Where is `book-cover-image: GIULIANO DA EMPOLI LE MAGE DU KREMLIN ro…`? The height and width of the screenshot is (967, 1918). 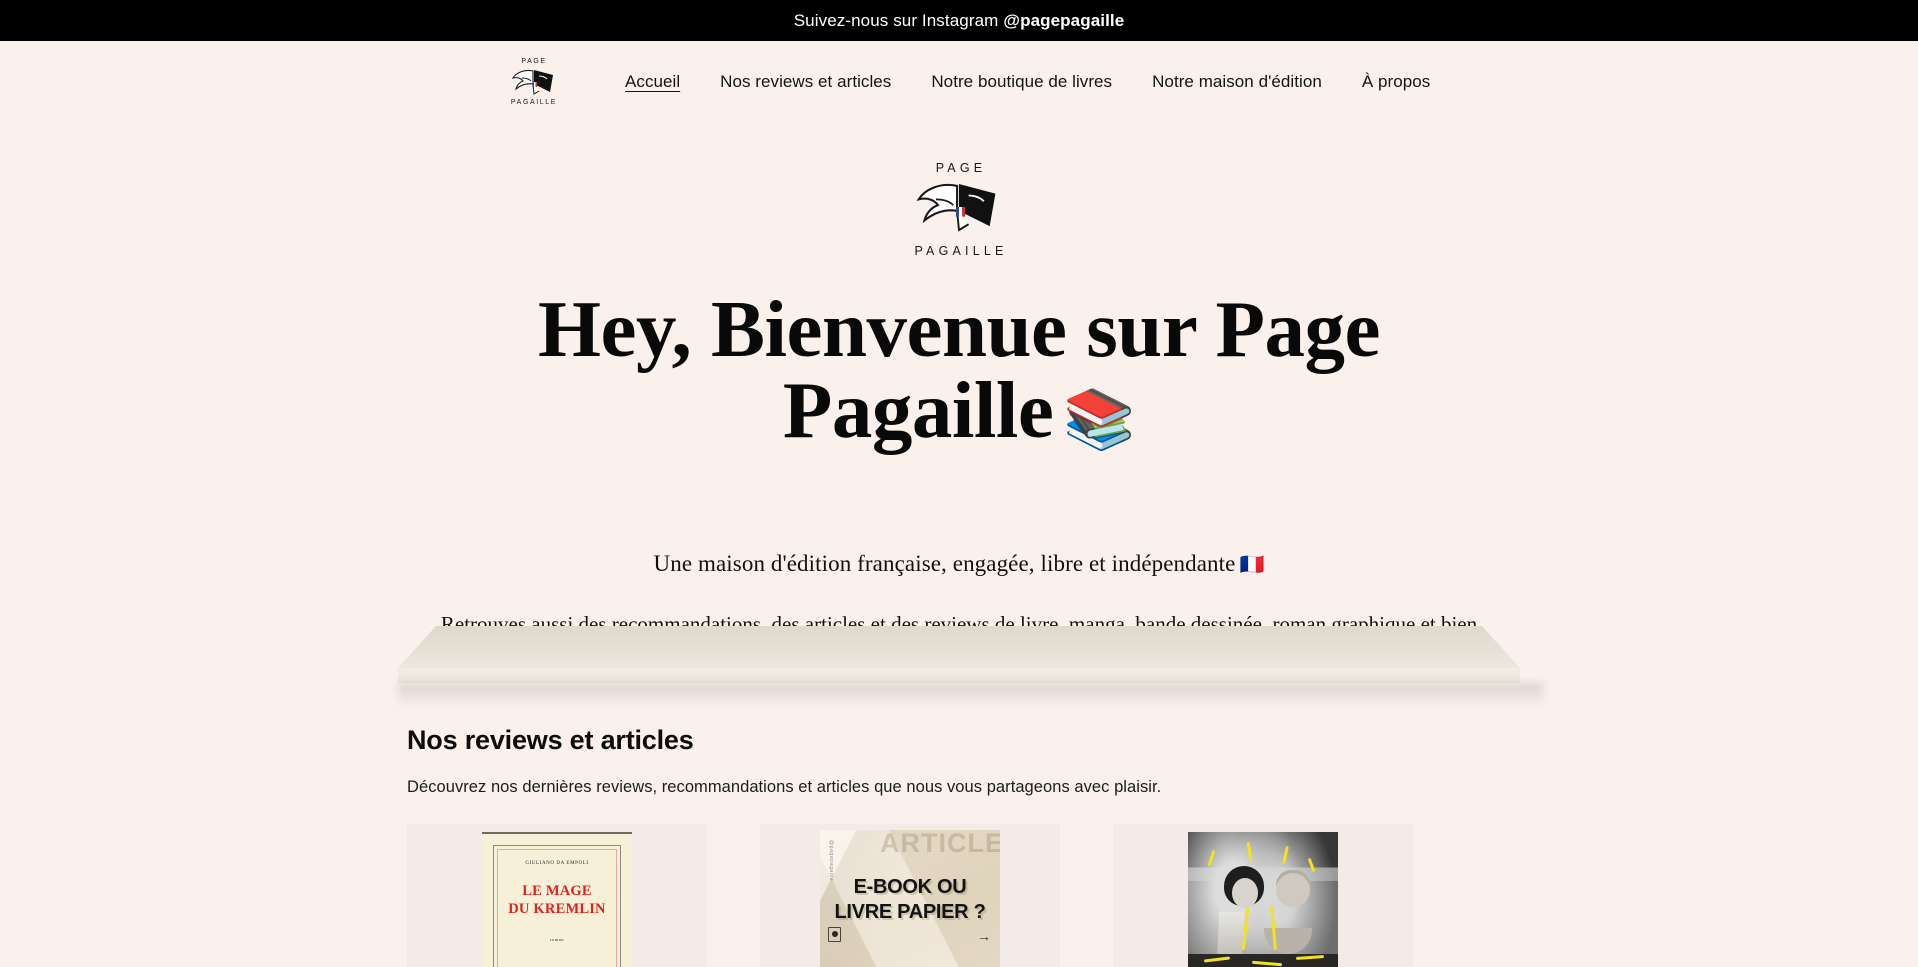 book-cover-image: GIULIANO DA EMPOLI LE MAGE DU KREMLIN ro… is located at coordinates (557, 899).